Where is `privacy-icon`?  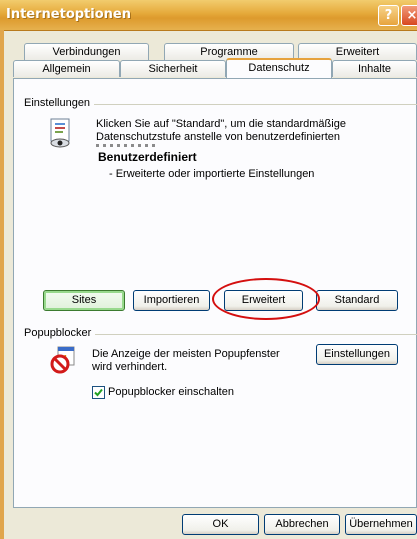 privacy-icon is located at coordinates (60, 133).